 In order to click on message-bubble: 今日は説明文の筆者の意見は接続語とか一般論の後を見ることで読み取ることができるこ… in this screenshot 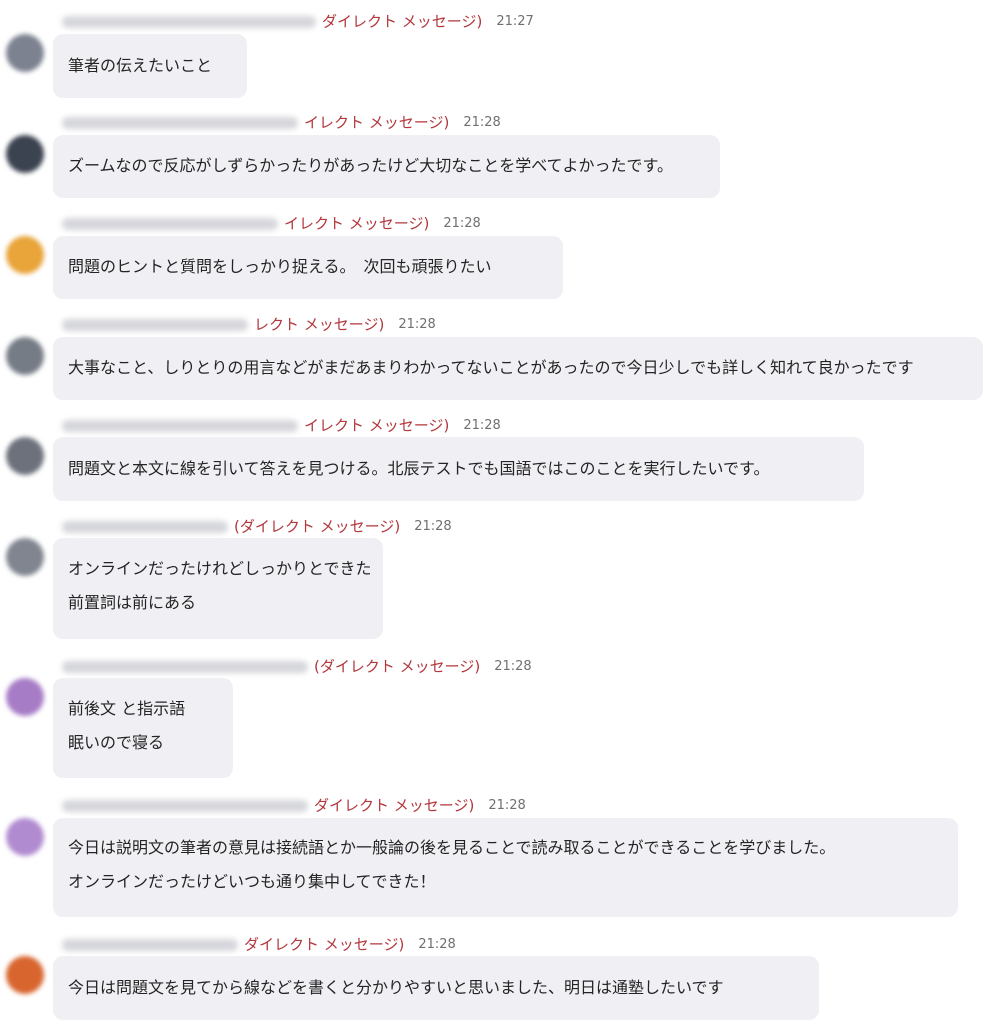, I will do `click(505, 867)`.